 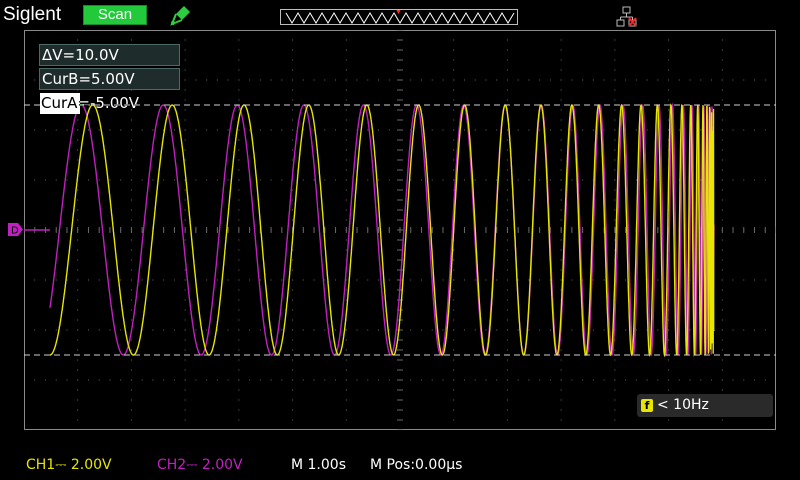 I want to click on ch2-ground-marker: D, so click(x=15, y=230).